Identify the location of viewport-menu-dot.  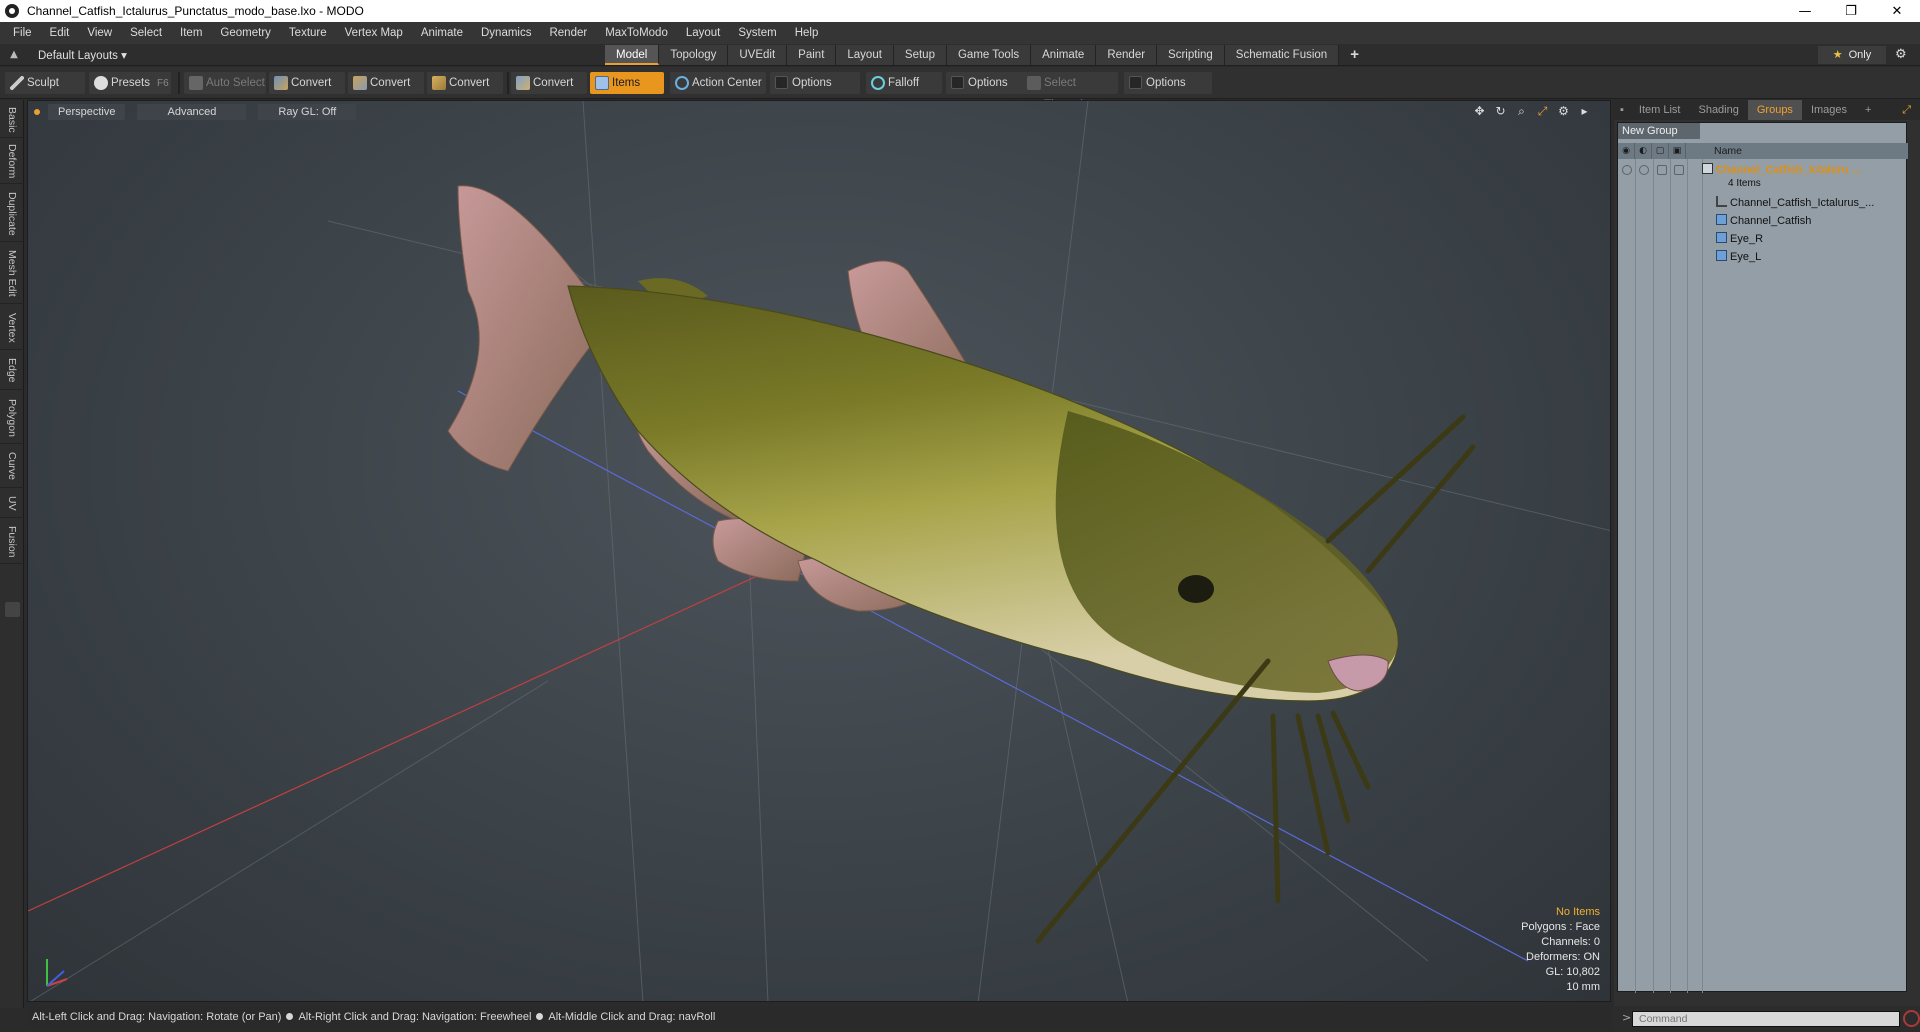
(37, 112).